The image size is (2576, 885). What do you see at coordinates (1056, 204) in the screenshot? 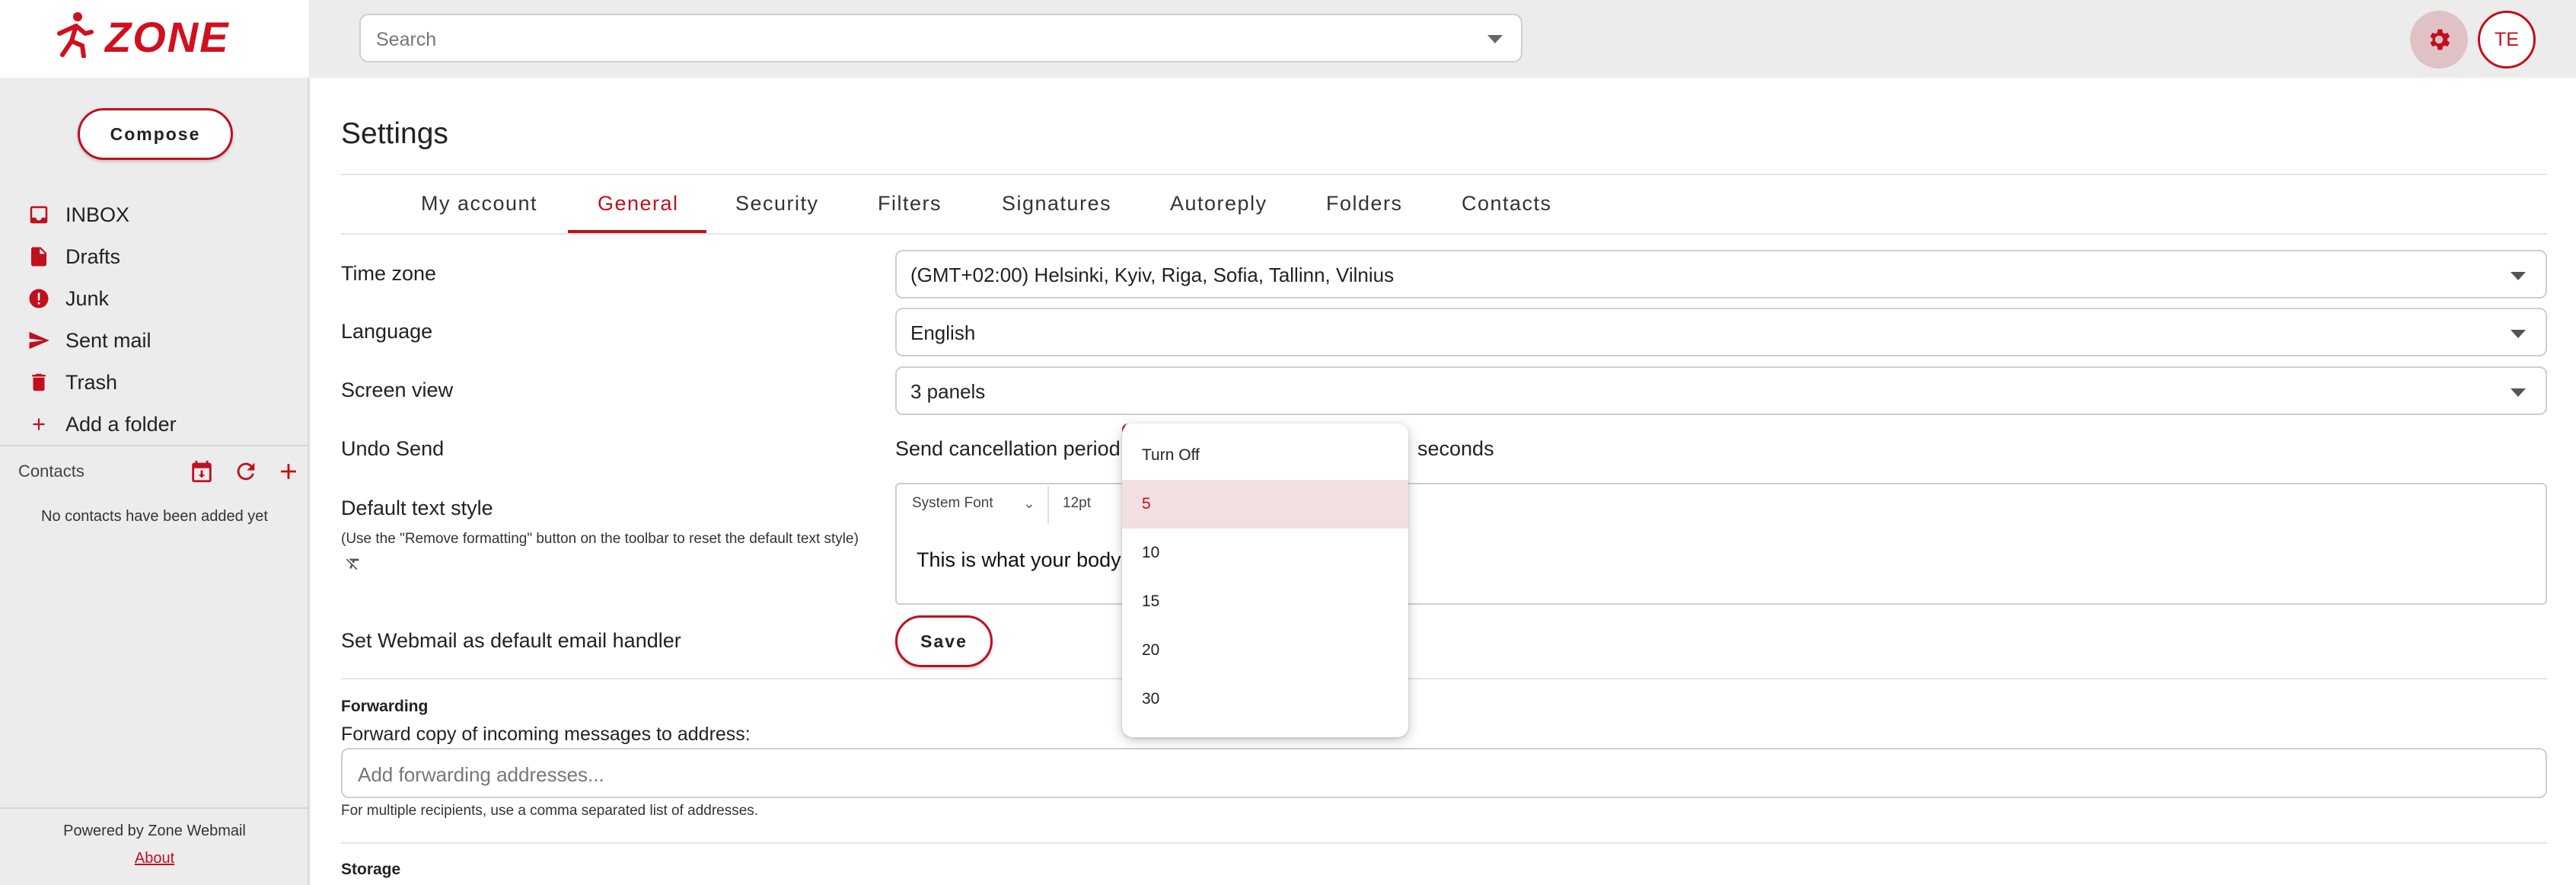
I see `tab-signatures: Signatures` at bounding box center [1056, 204].